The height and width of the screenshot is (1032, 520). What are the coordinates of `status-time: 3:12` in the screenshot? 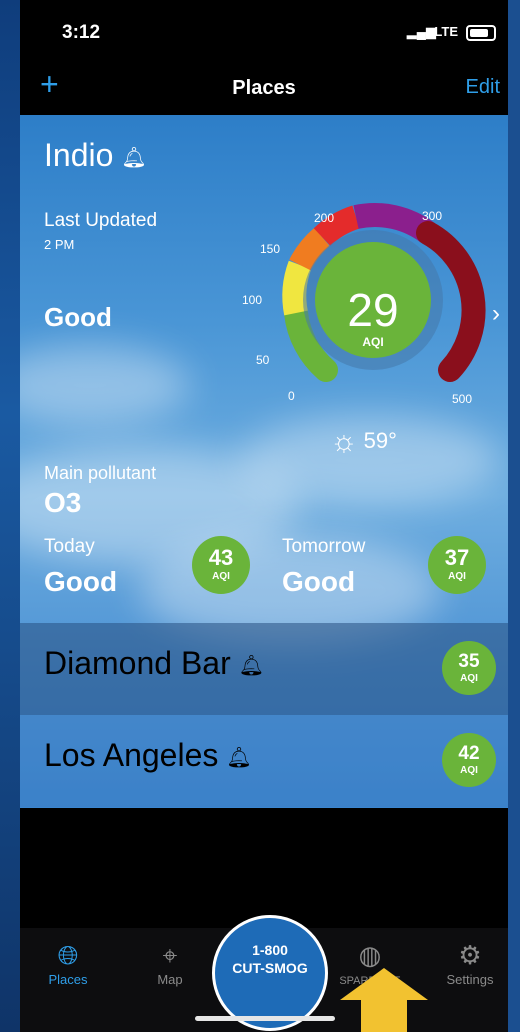 It's located at (81, 32).